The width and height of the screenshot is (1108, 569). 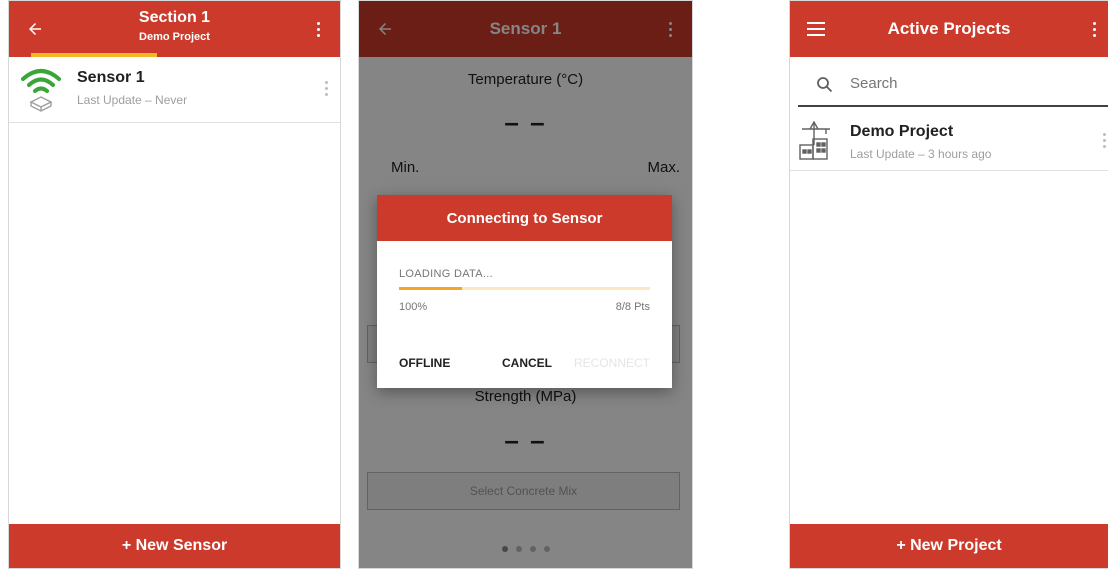 I want to click on project-list-item: Demo Project Last Update – 3 hours ago, so click(x=949, y=141).